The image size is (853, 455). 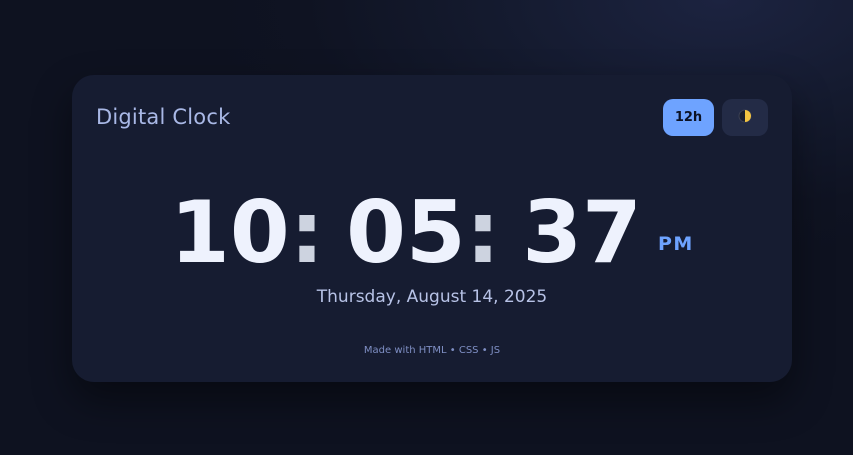 I want to click on time-display: 10:05:37, so click(x=406, y=232).